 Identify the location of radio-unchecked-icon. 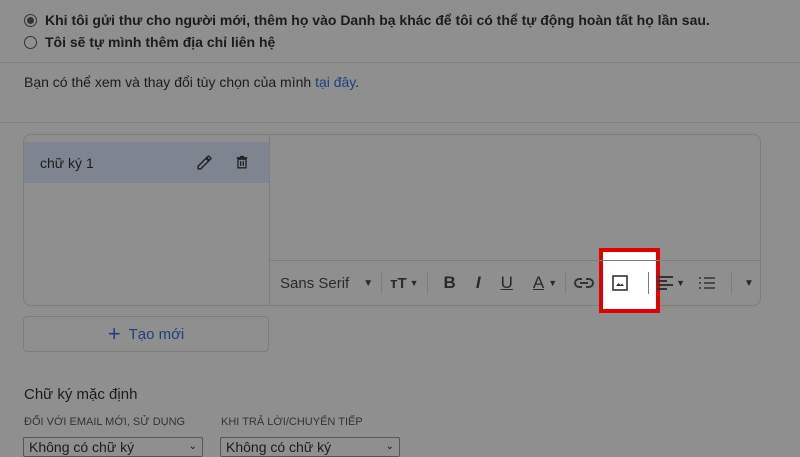
(30, 42).